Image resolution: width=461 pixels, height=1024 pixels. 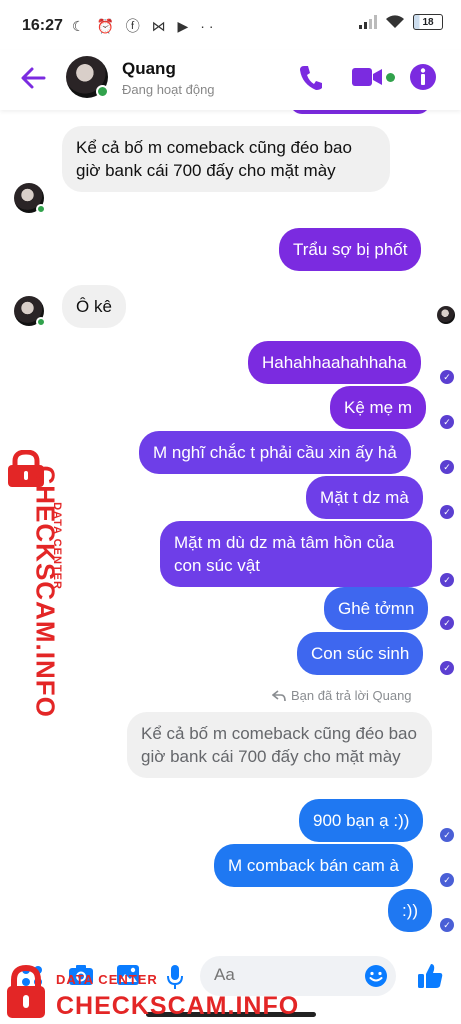 What do you see at coordinates (368, 77) in the screenshot?
I see `video-call-icon` at bounding box center [368, 77].